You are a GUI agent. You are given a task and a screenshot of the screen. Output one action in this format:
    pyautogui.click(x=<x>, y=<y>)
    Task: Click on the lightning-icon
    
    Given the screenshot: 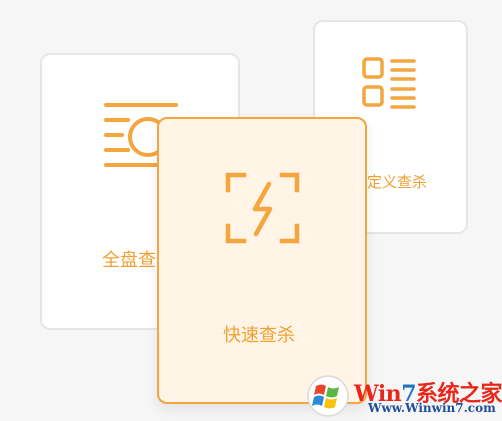 What is the action you would take?
    pyautogui.click(x=262, y=208)
    